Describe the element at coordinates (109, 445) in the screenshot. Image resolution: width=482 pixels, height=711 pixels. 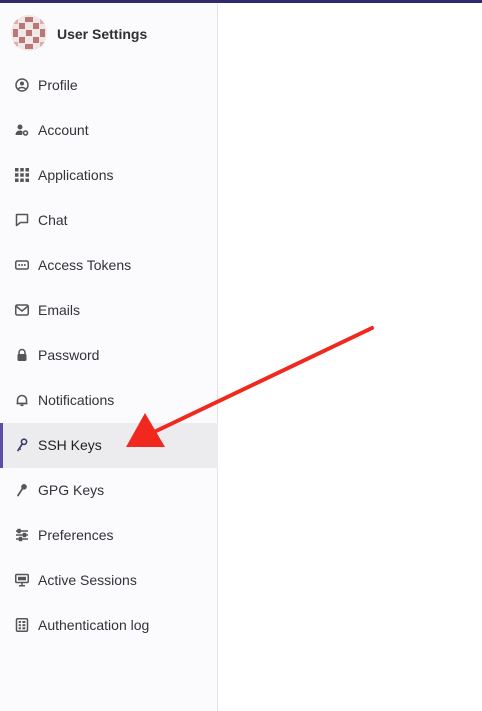
I see `sidebar-item-ssh-keys: SSH Keys` at that location.